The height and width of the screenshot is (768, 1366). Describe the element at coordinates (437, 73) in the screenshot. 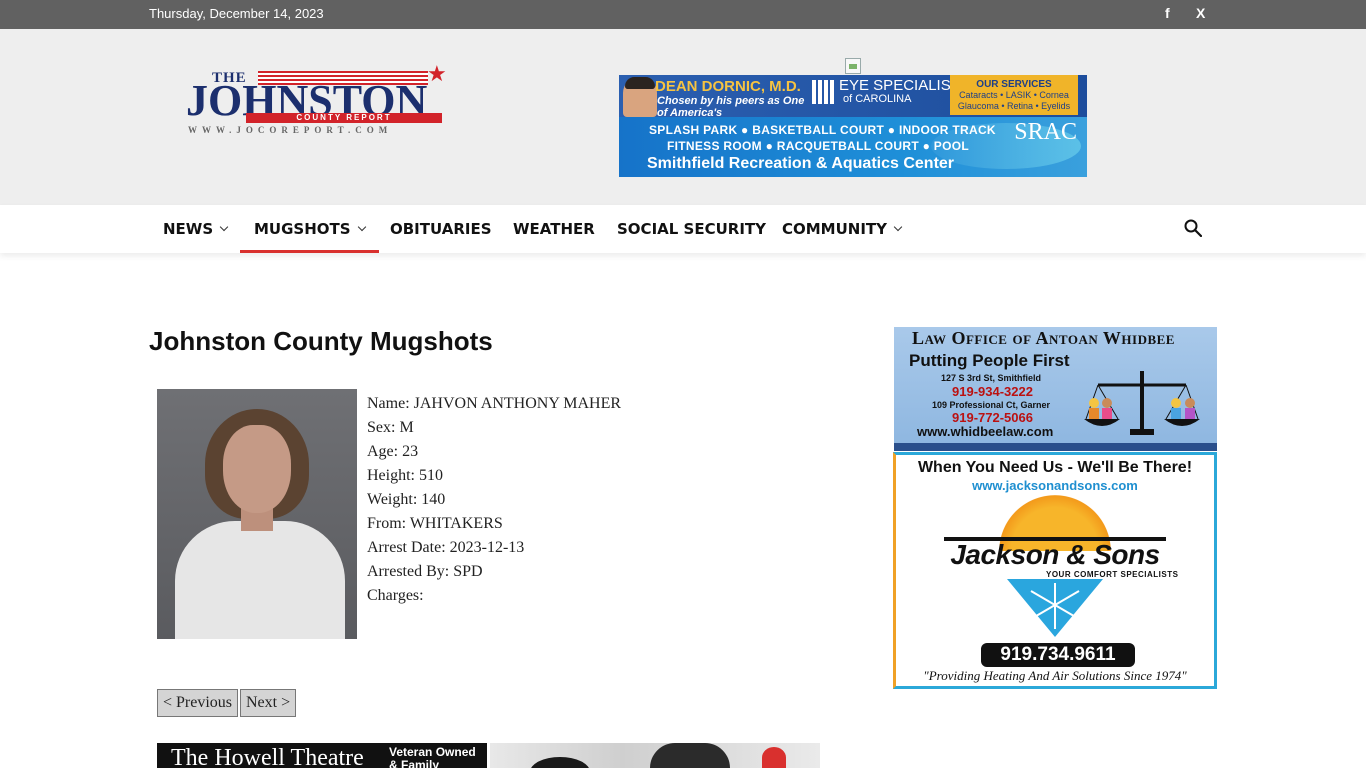

I see `star-icon: ★` at that location.